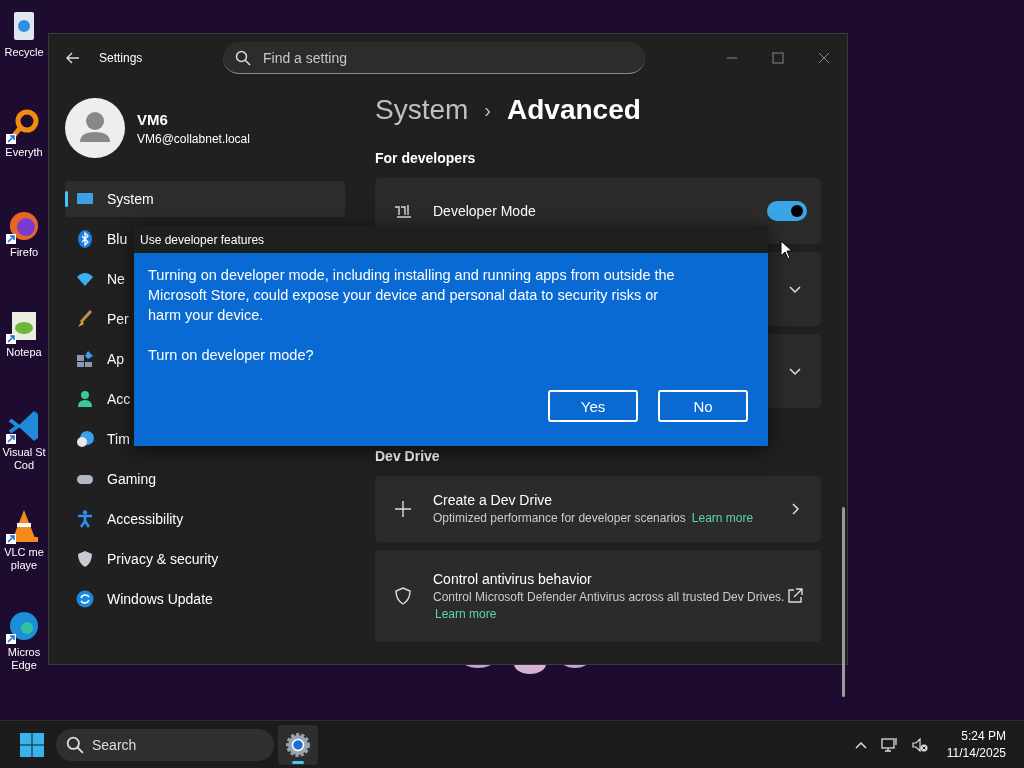  What do you see at coordinates (121, 58) in the screenshot?
I see `window-title: Settings` at bounding box center [121, 58].